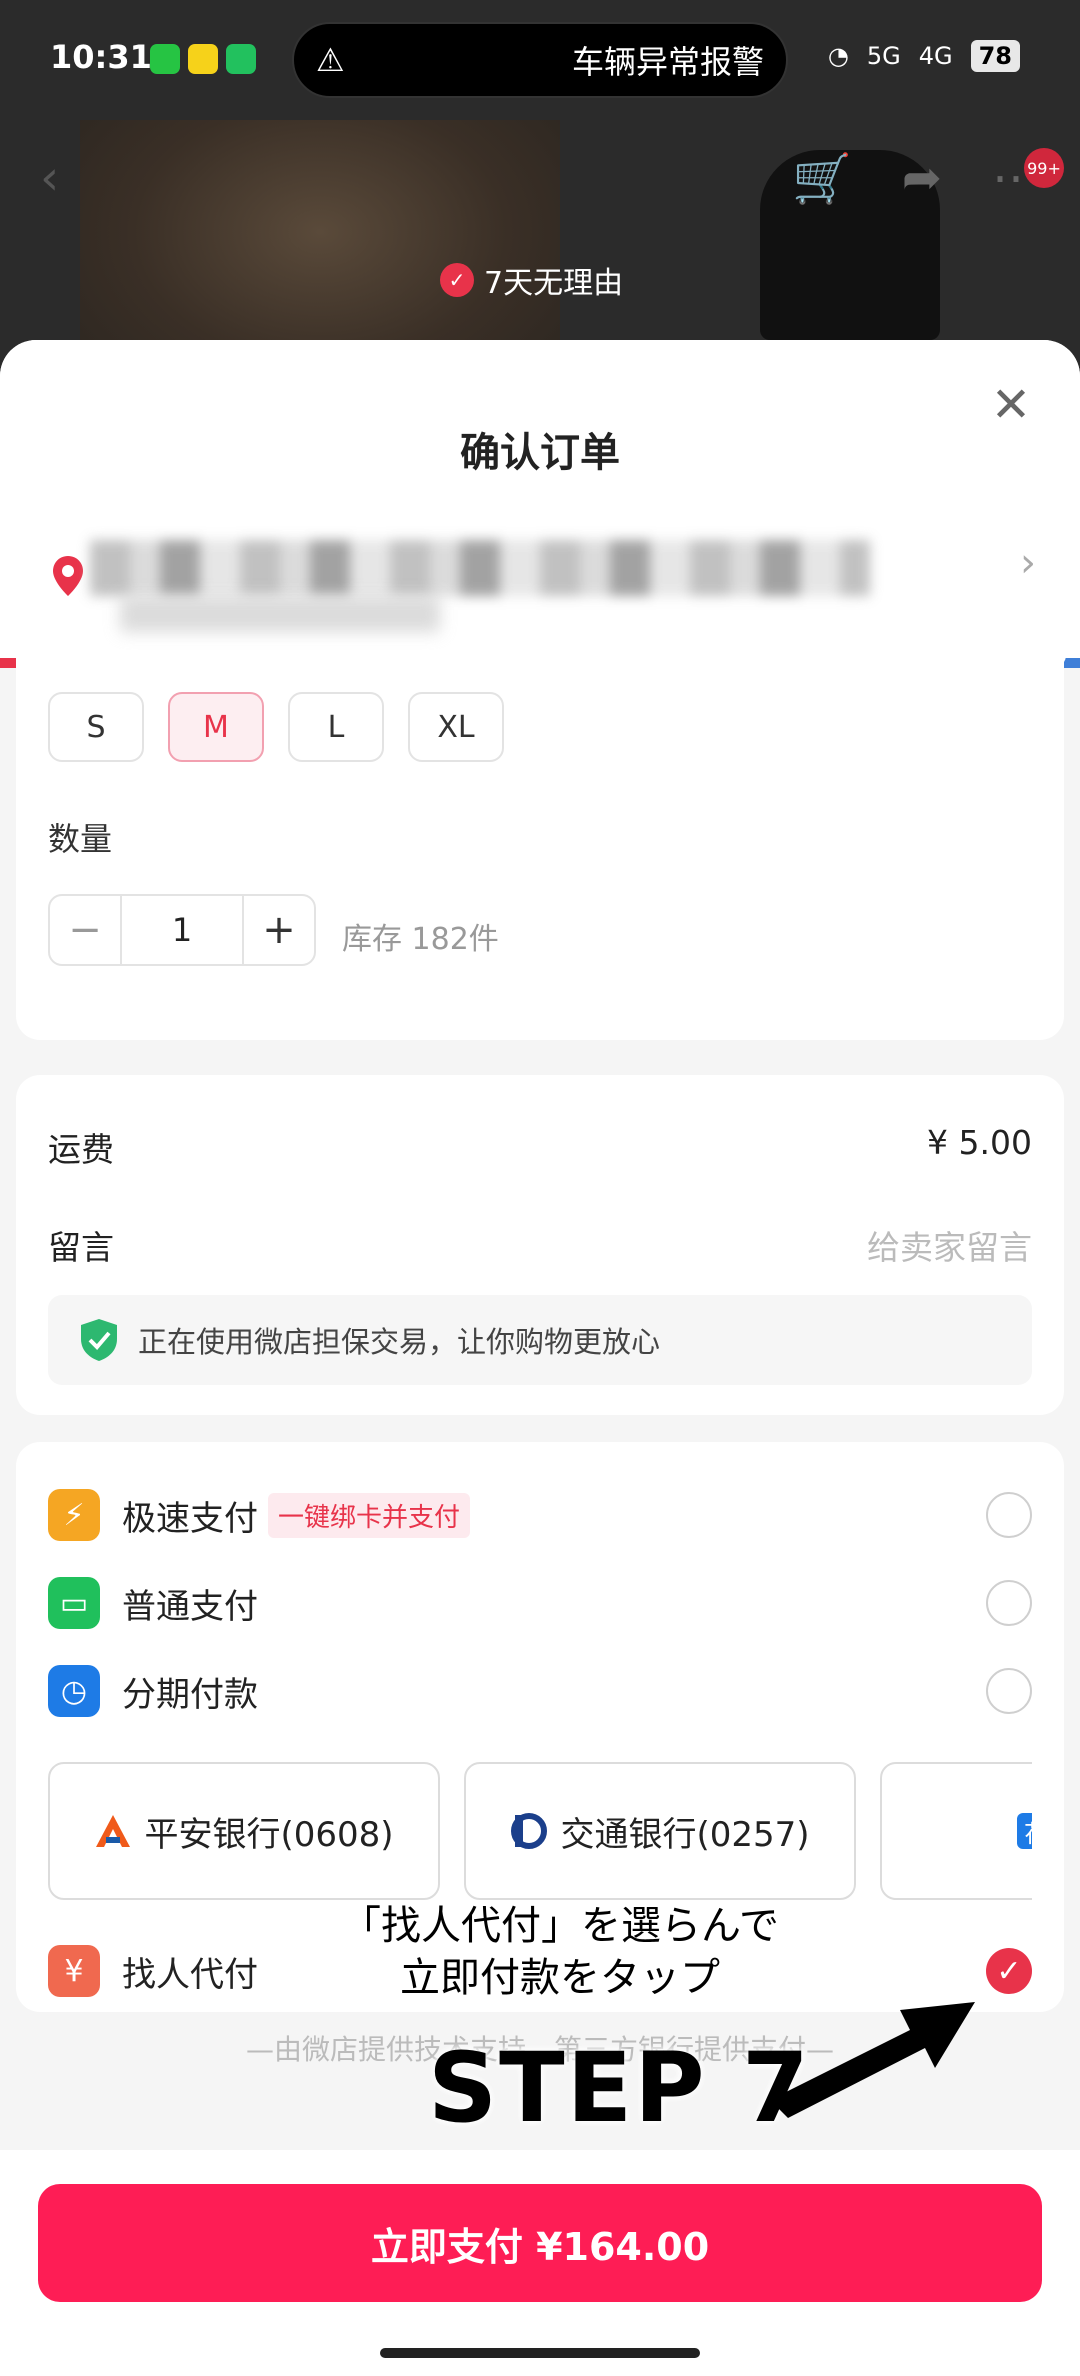  I want to click on share-icon: ➦, so click(921, 178).